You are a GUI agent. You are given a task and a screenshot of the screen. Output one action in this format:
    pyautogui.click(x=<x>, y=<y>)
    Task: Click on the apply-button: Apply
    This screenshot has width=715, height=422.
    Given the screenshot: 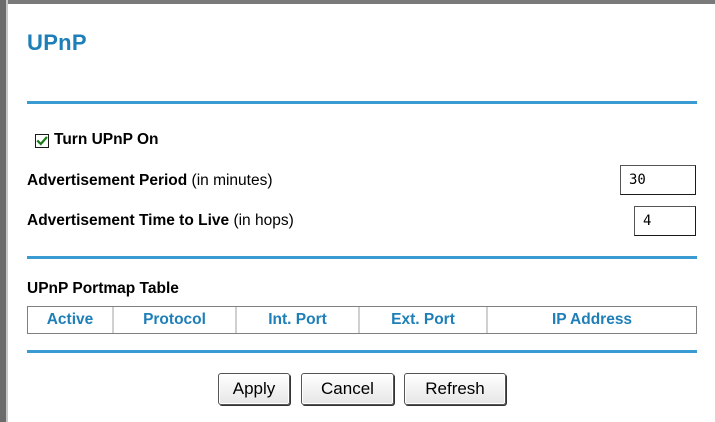 What is the action you would take?
    pyautogui.click(x=254, y=389)
    